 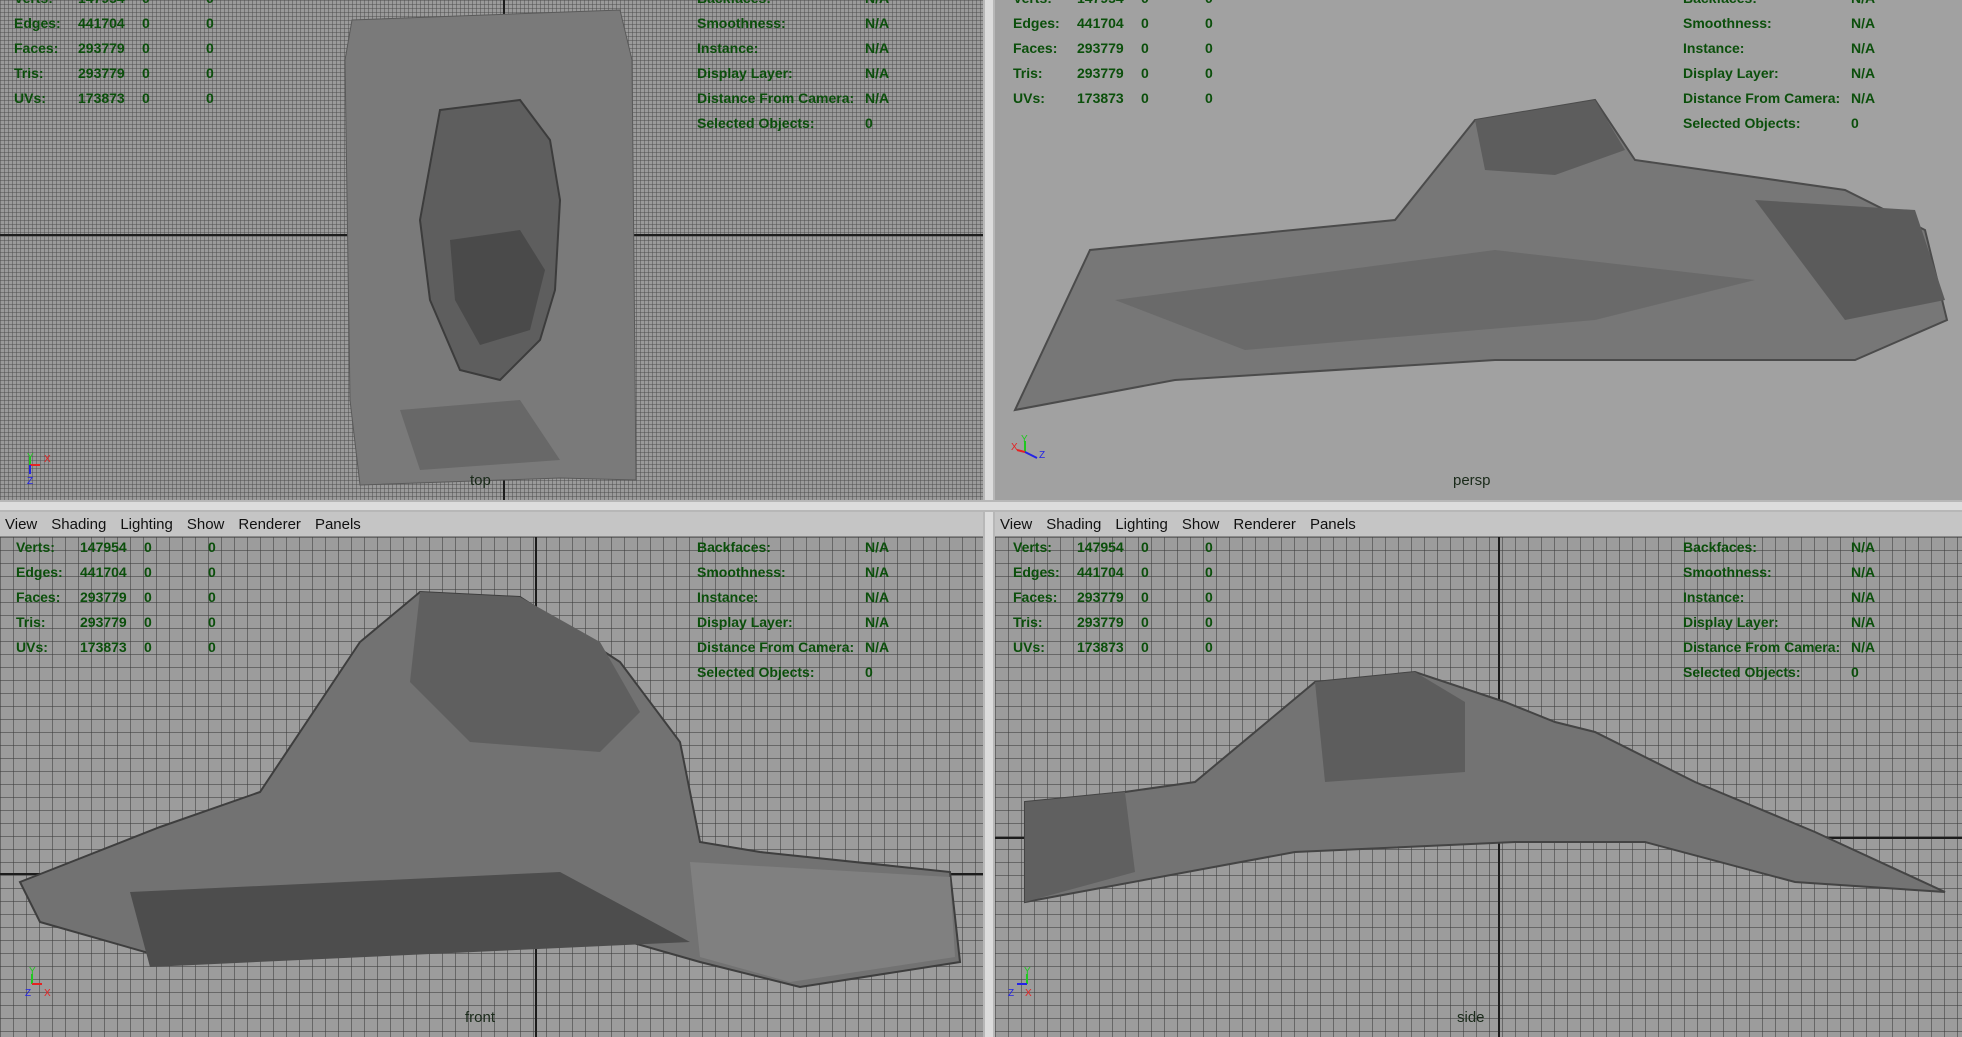 What do you see at coordinates (1472, 480) in the screenshot?
I see `viewport-label-persp: persp` at bounding box center [1472, 480].